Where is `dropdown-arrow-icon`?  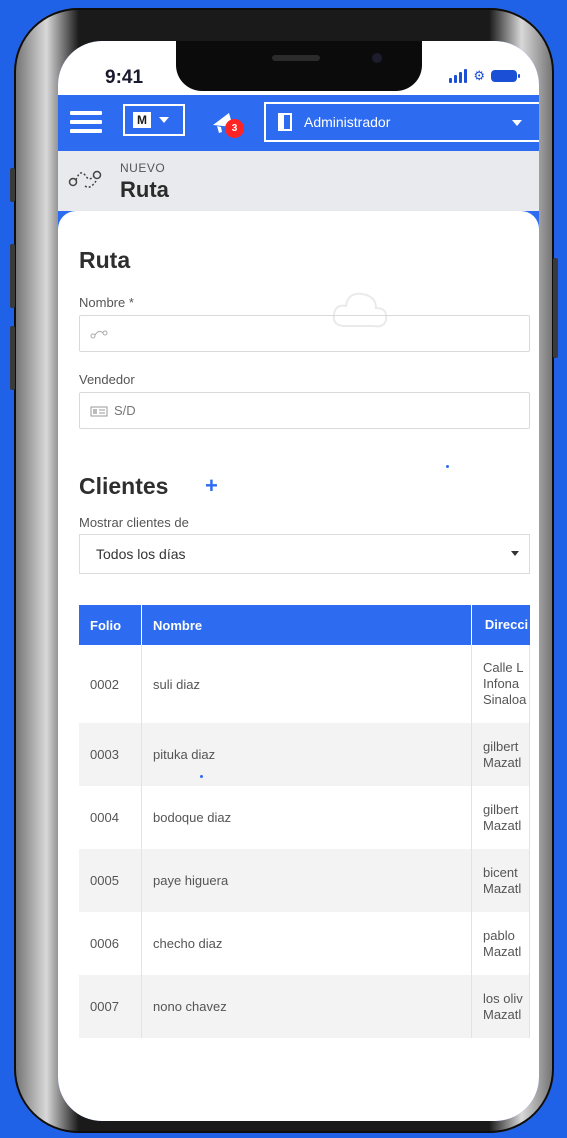 dropdown-arrow-icon is located at coordinates (515, 553).